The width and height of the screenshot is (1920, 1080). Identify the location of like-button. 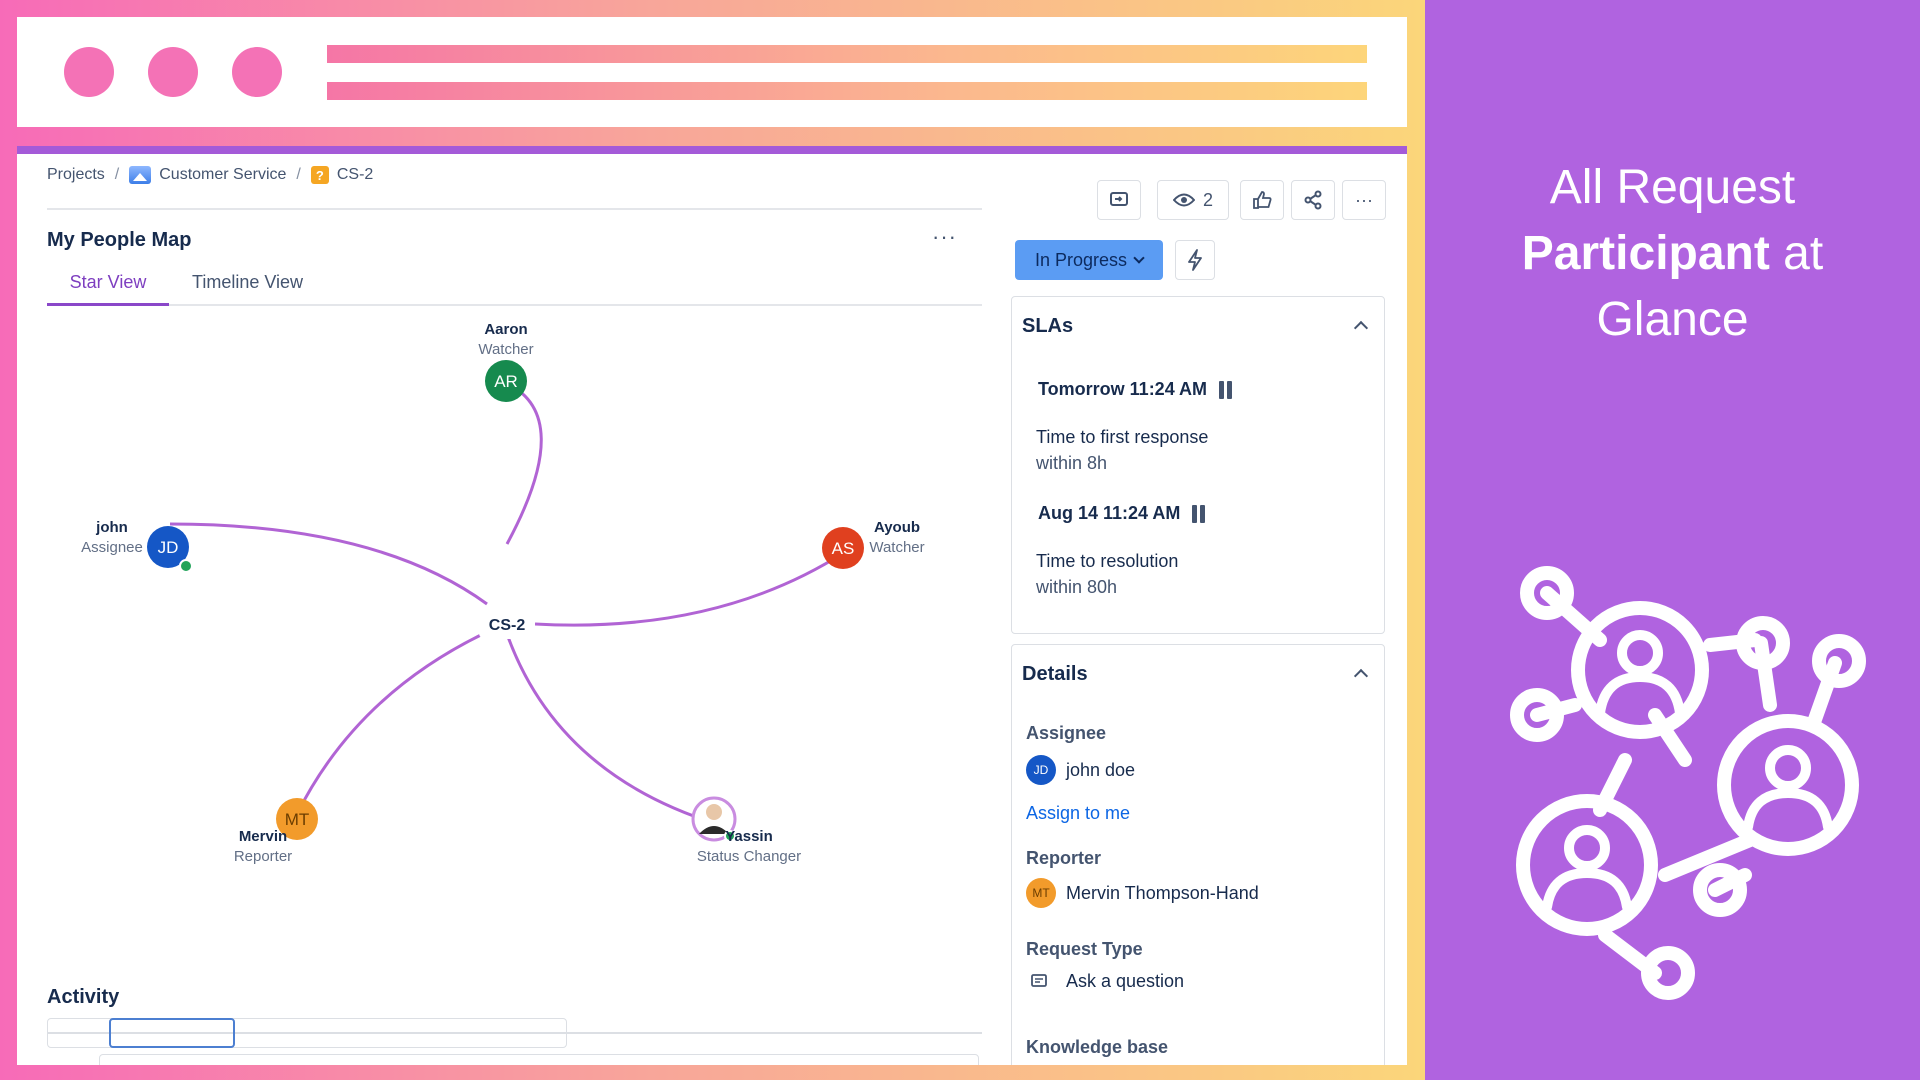
(1262, 200).